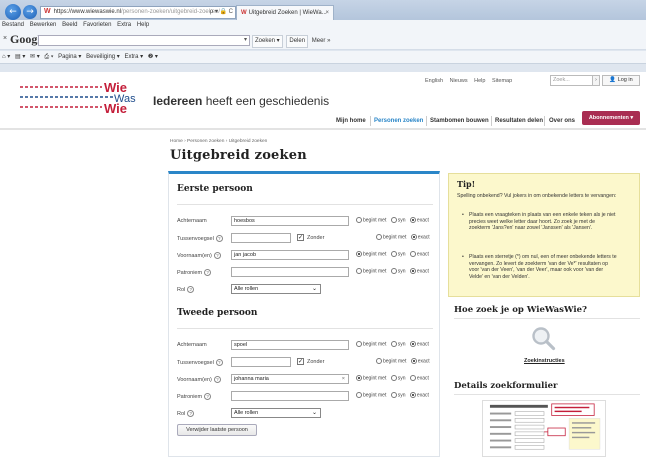 The width and height of the screenshot is (646, 457). Describe the element at coordinates (245, 40) in the screenshot. I see `chevron-down-icon: ▾` at that location.